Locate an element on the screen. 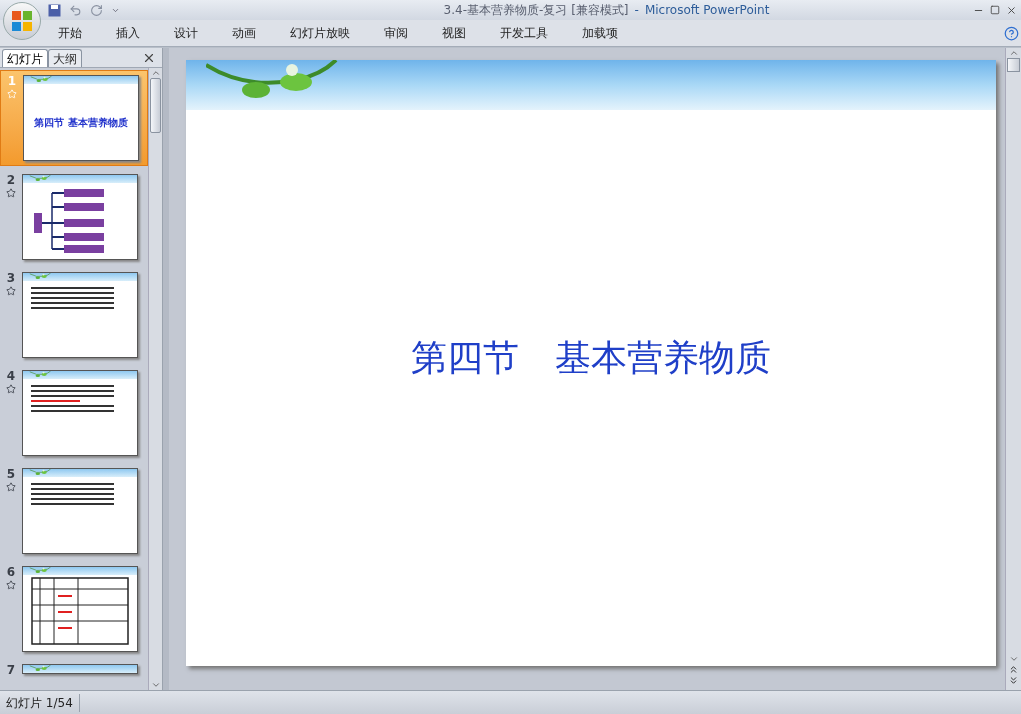 This screenshot has height=714, width=1021. office-logo-icon is located at coordinates (22, 21).